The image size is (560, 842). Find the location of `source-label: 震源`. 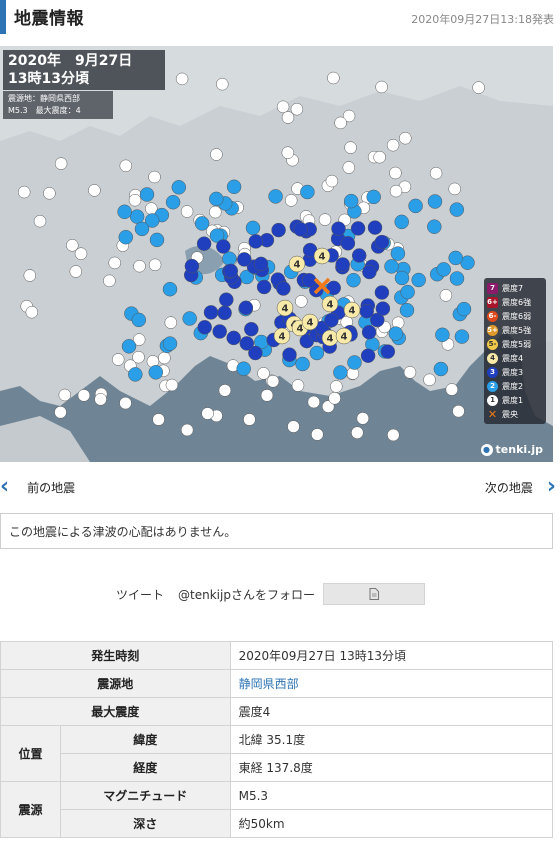

source-label: 震源 is located at coordinates (30, 809).